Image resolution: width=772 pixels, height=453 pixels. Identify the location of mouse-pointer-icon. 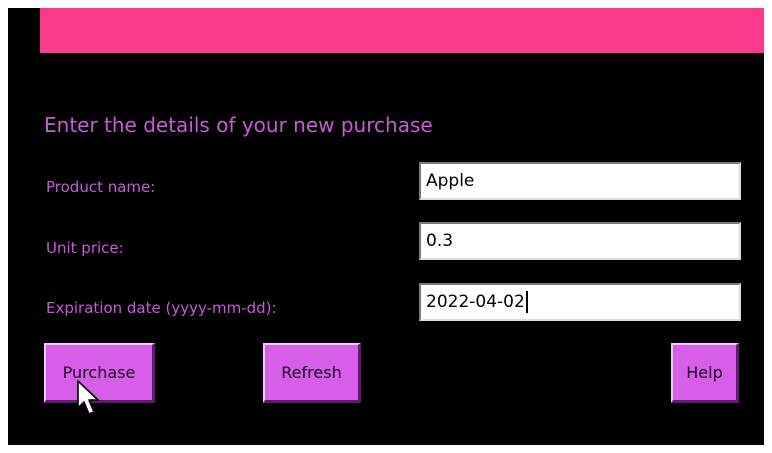
(88, 397).